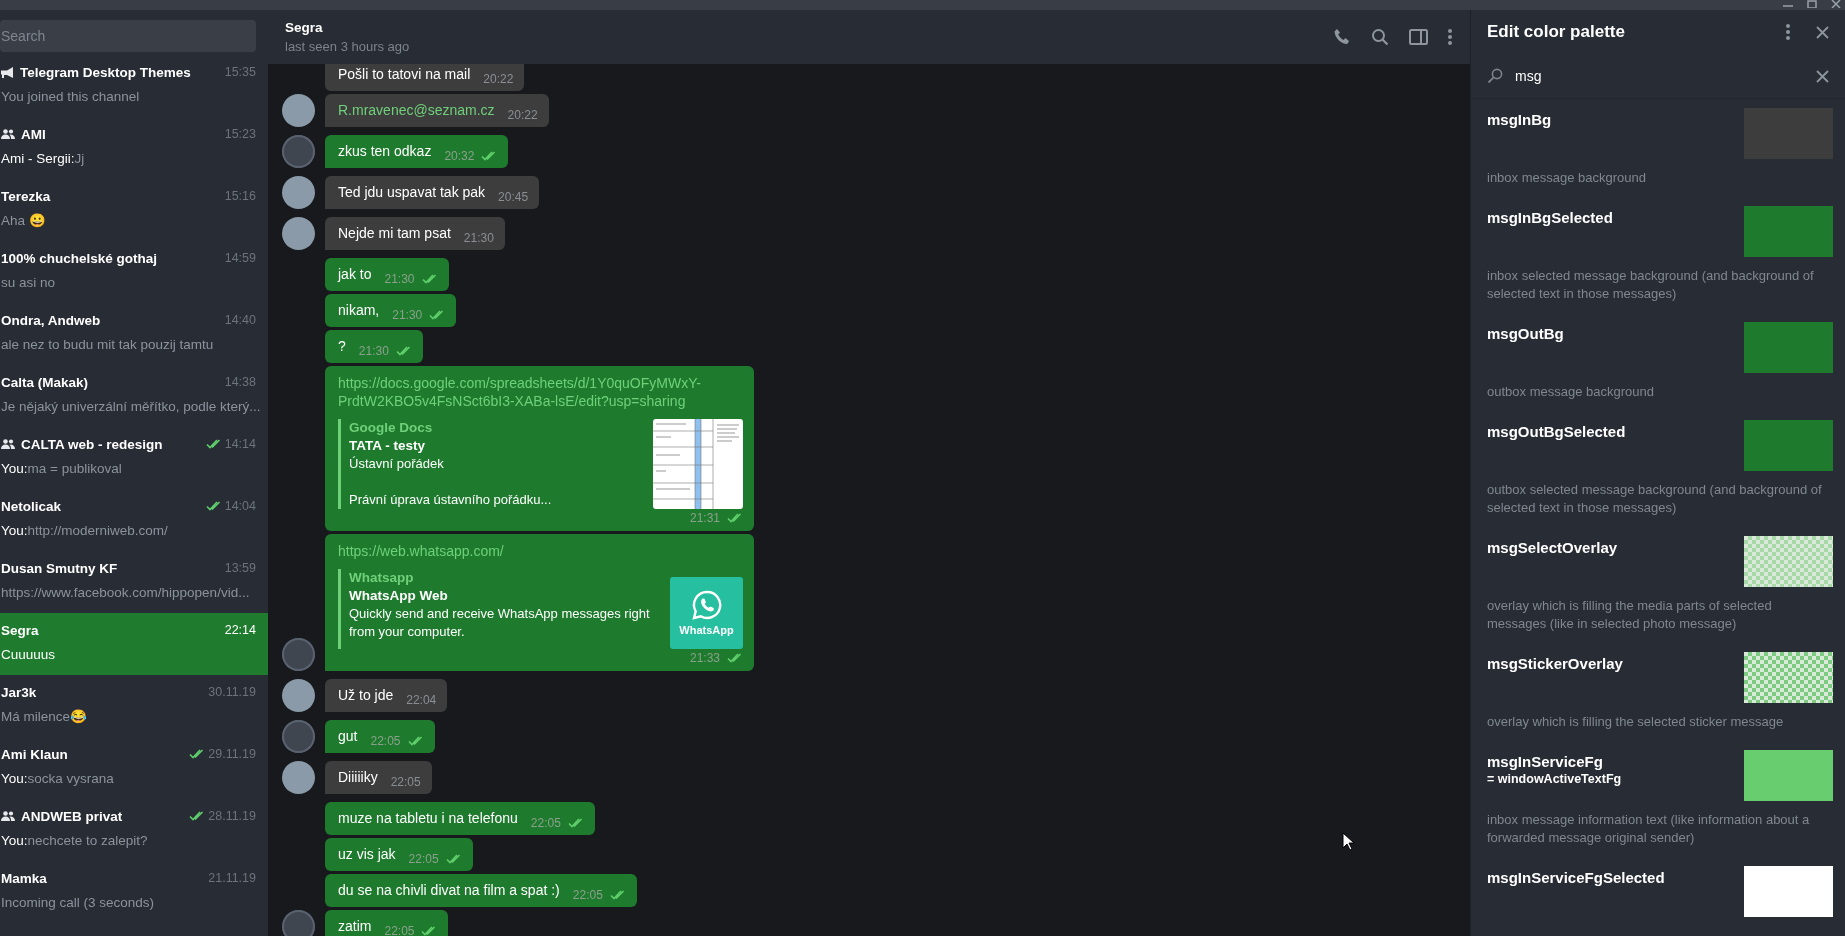 This screenshot has width=1845, height=936. Describe the element at coordinates (59, 568) in the screenshot. I see `chat-name: Dusan Smutny KF` at that location.